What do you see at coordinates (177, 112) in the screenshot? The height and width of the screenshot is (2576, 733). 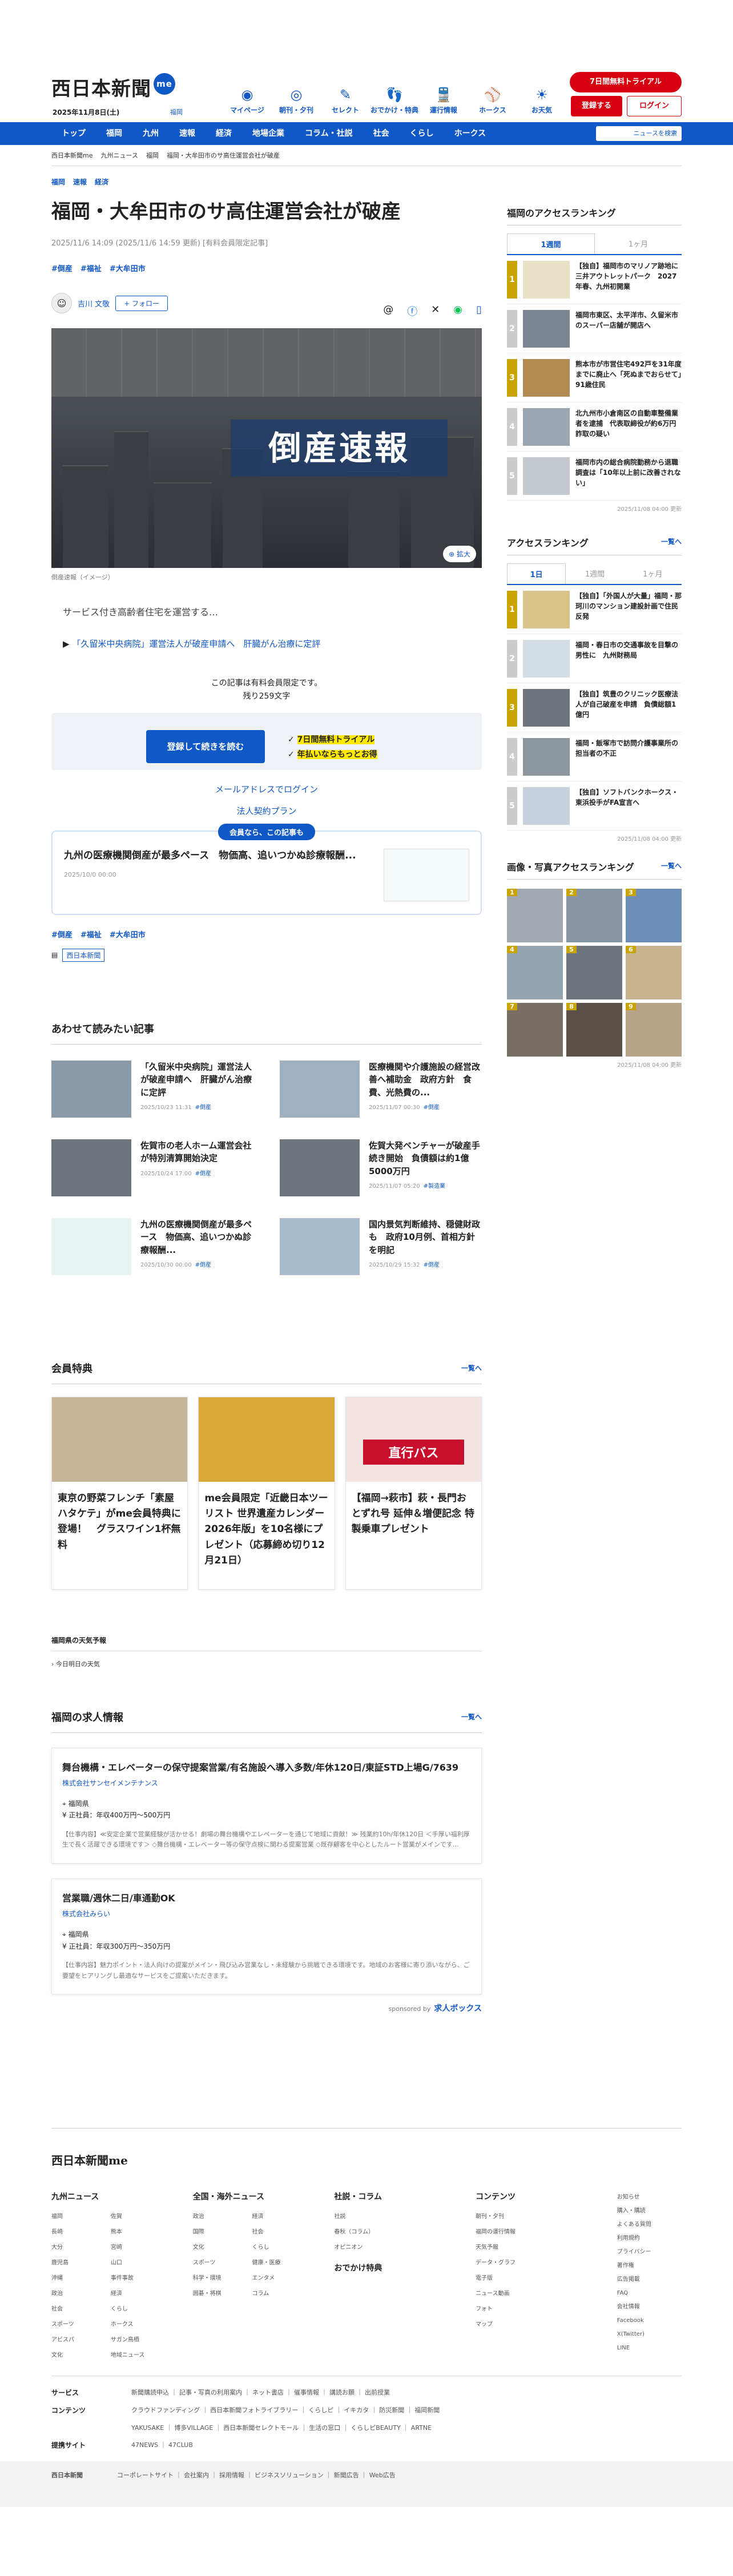 I see `region-selector: 福岡` at bounding box center [177, 112].